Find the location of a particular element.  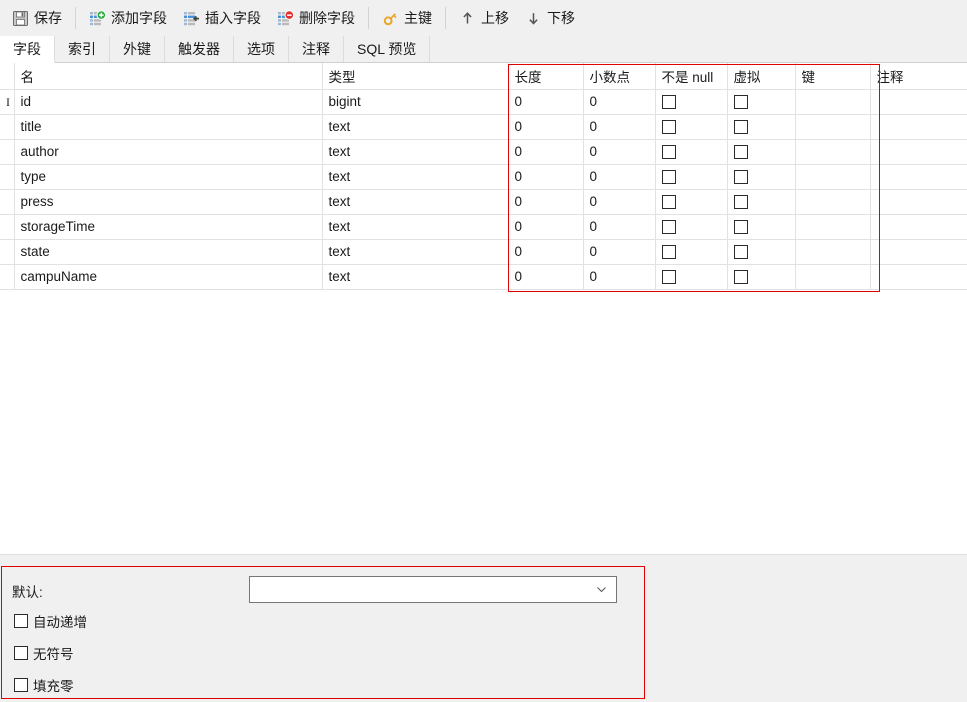

cell-field-name: press is located at coordinates (168, 202).